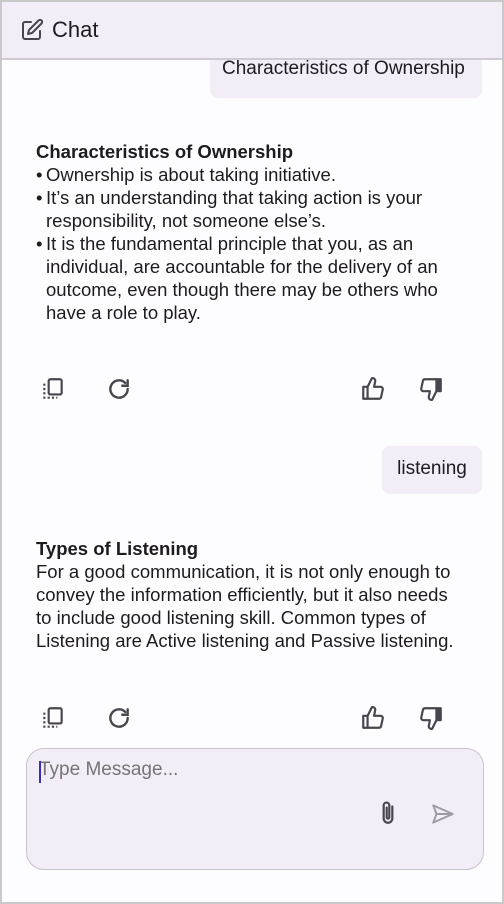  I want to click on top-app-bar: Chat, so click(252, 31).